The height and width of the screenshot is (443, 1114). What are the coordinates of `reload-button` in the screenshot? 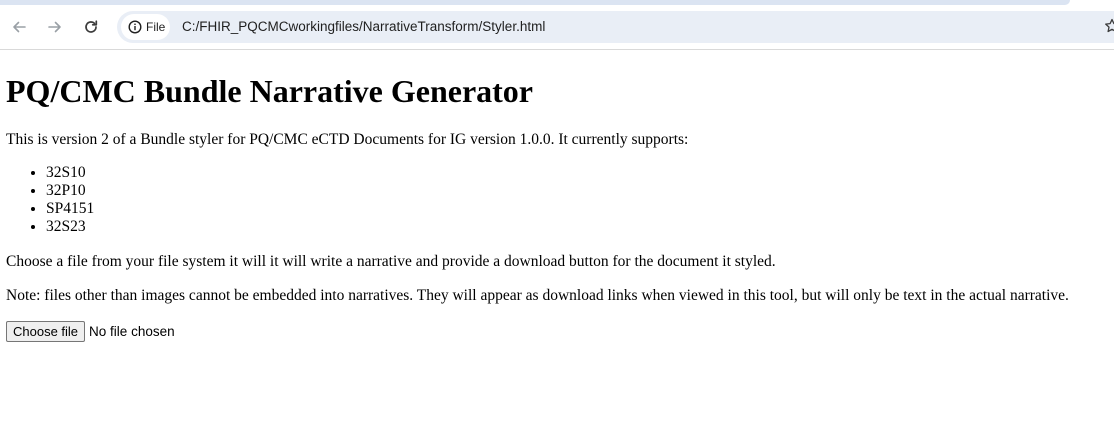 It's located at (91, 27).